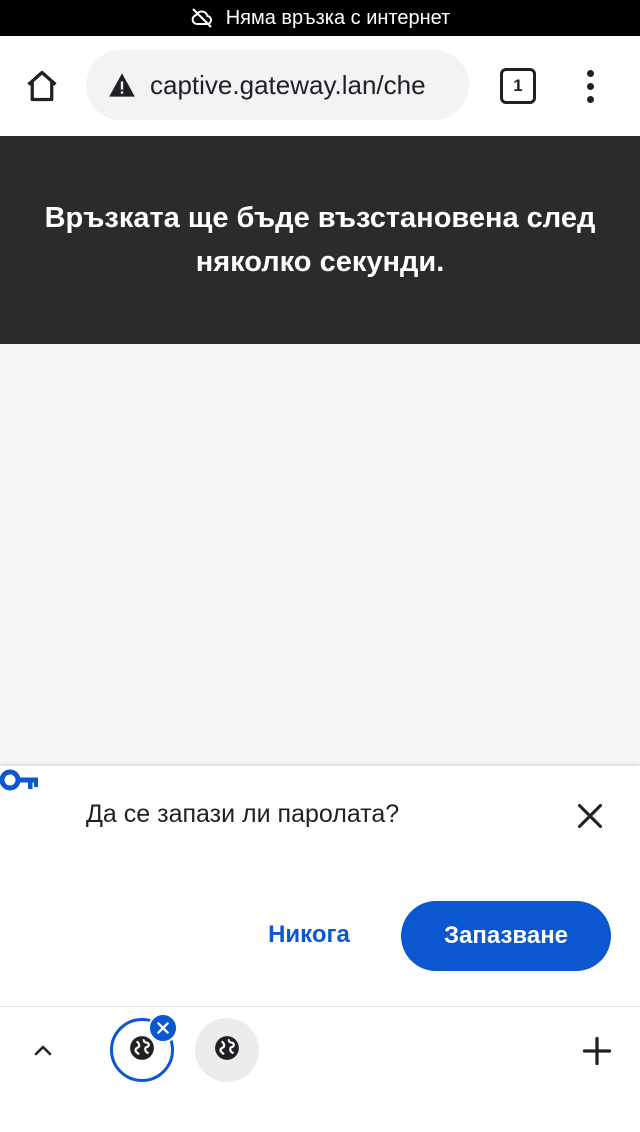 The height and width of the screenshot is (1132, 640). I want to click on home-icon, so click(42, 86).